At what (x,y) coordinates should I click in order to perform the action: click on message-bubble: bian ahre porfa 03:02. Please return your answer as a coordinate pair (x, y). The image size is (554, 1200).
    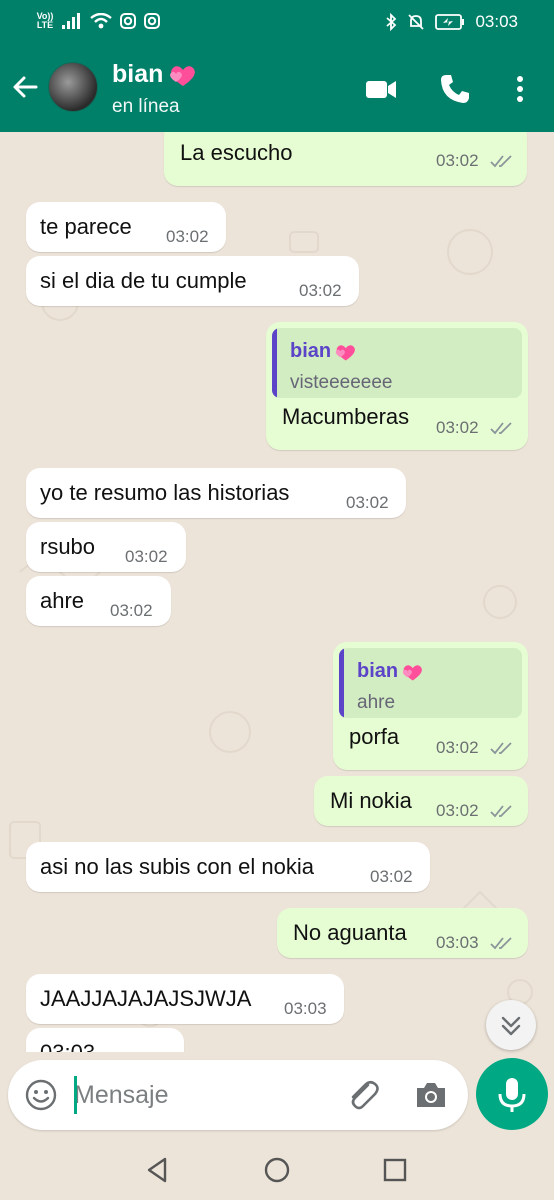
    Looking at the image, I should click on (430, 706).